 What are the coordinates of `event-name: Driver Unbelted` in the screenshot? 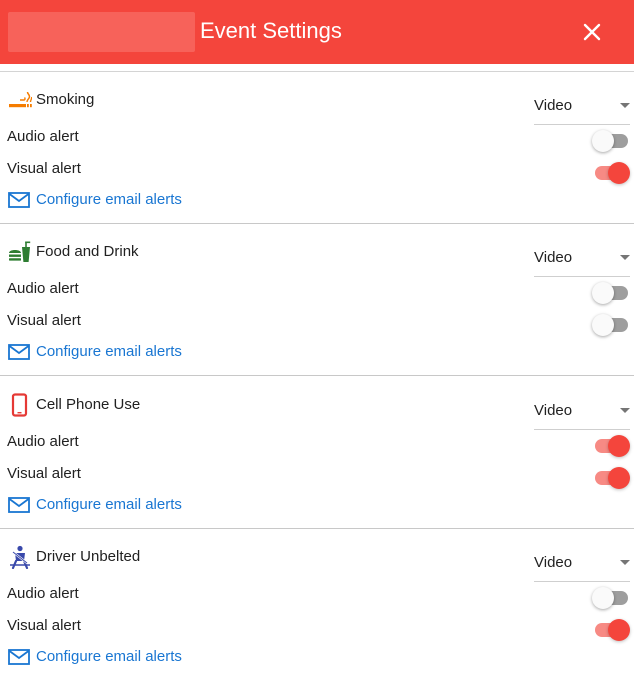 It's located at (88, 556).